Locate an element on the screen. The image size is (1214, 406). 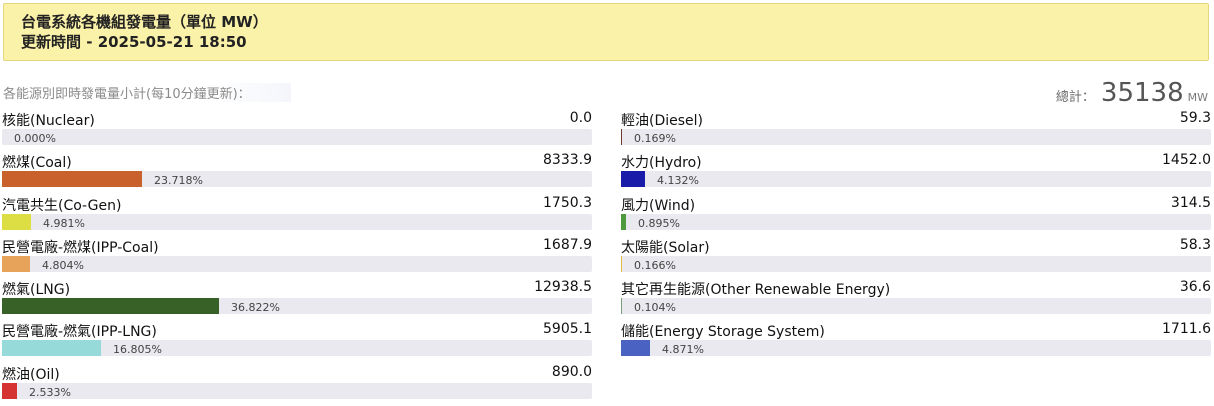
energy-row-nuclear: 核能(Nuclear) 0.0 0.000% is located at coordinates (297, 131).